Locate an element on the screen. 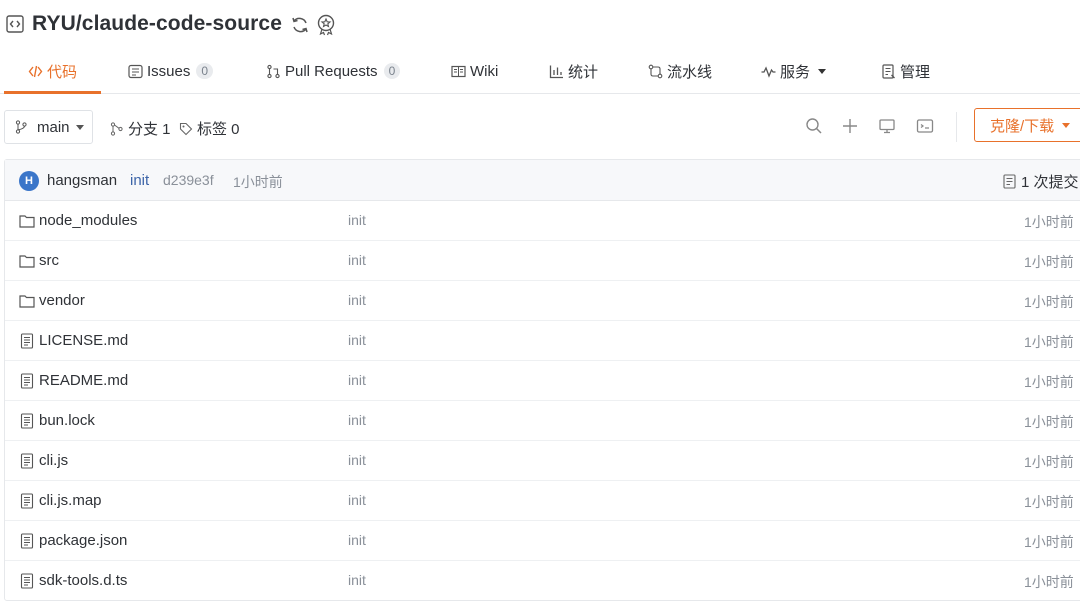 Image resolution: width=1080 pixels, height=603 pixels. plus-icon is located at coordinates (850, 126).